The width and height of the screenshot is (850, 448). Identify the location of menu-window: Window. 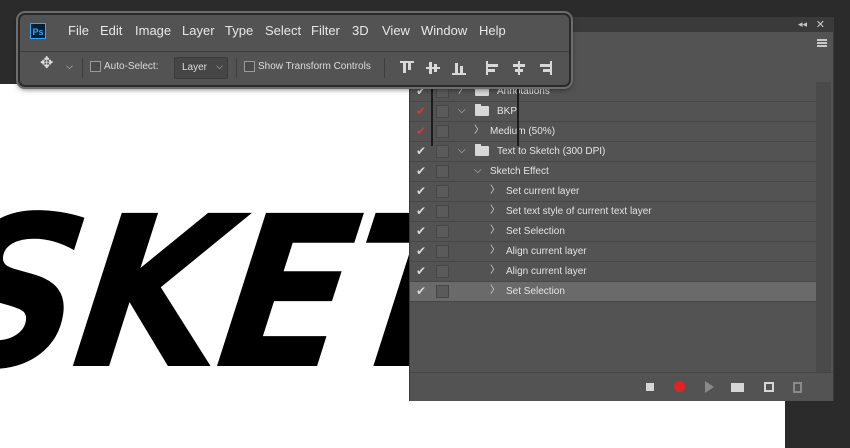
(444, 31).